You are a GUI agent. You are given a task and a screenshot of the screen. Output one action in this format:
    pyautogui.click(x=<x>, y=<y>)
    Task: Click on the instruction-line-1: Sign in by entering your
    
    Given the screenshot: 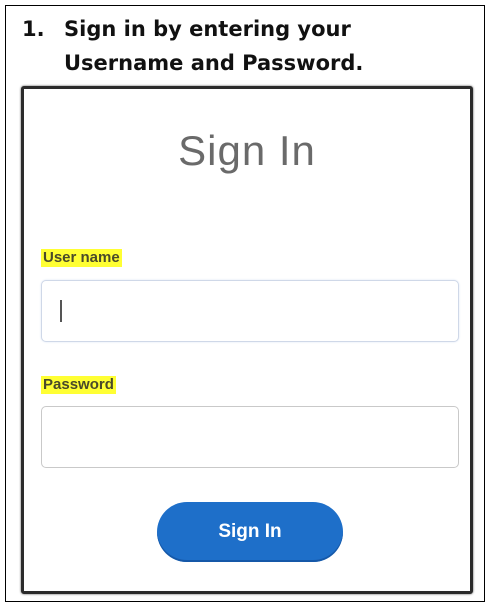 What is the action you would take?
    pyautogui.click(x=207, y=29)
    